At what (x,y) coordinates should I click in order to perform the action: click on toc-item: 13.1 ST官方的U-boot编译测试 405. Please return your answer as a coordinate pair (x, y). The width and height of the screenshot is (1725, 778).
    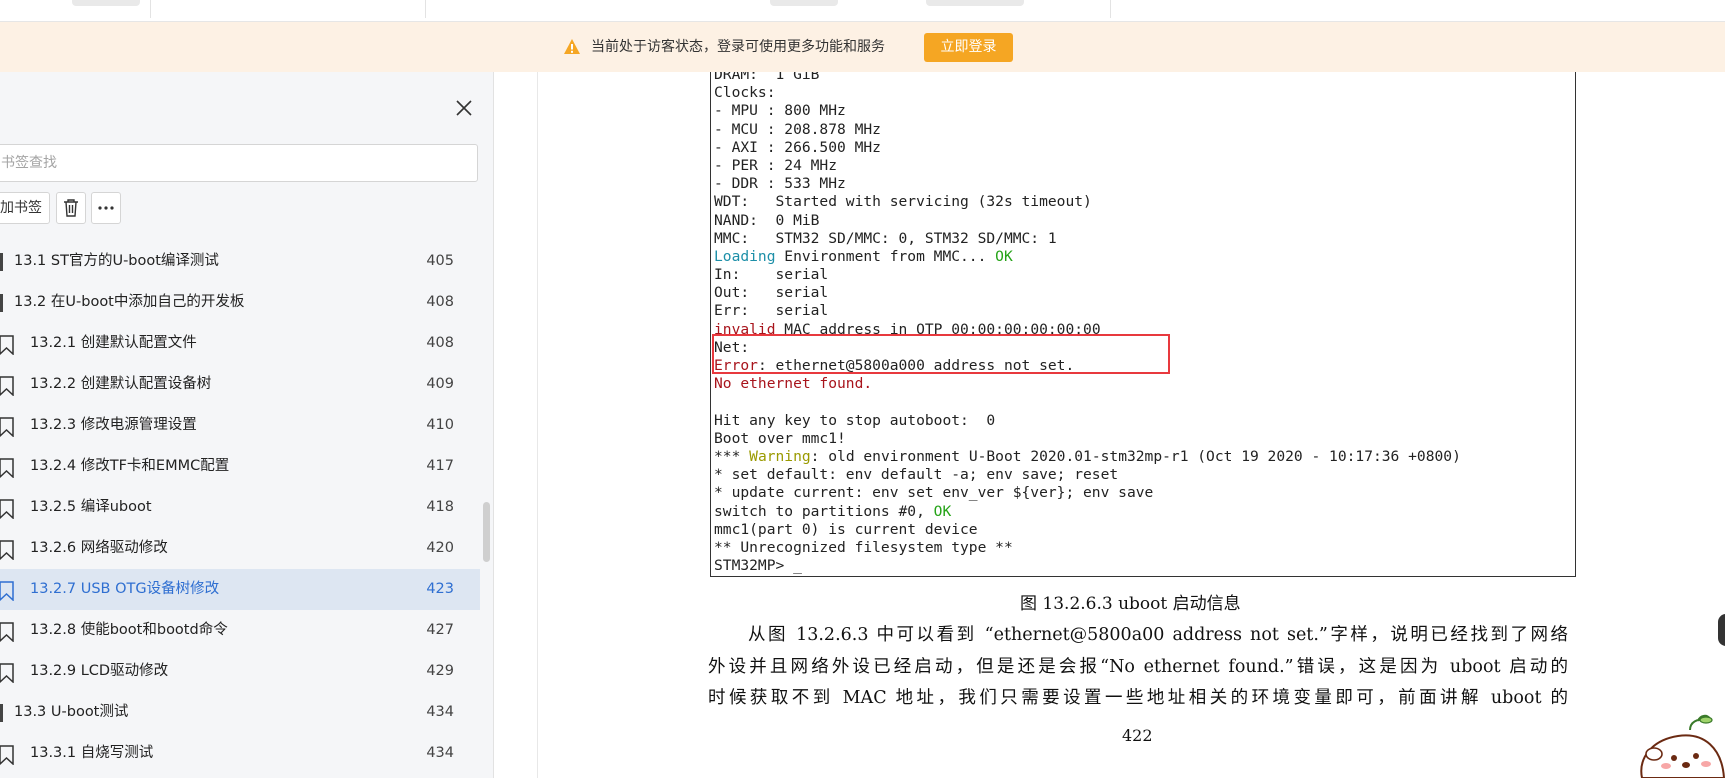
    Looking at the image, I should click on (240, 261).